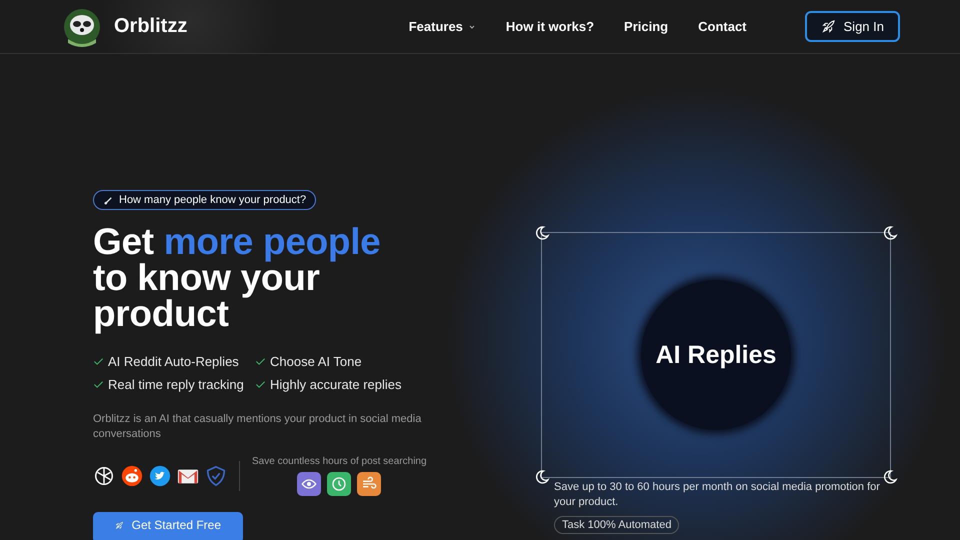 The image size is (960, 540). I want to click on orb-title: AI Replies, so click(716, 355).